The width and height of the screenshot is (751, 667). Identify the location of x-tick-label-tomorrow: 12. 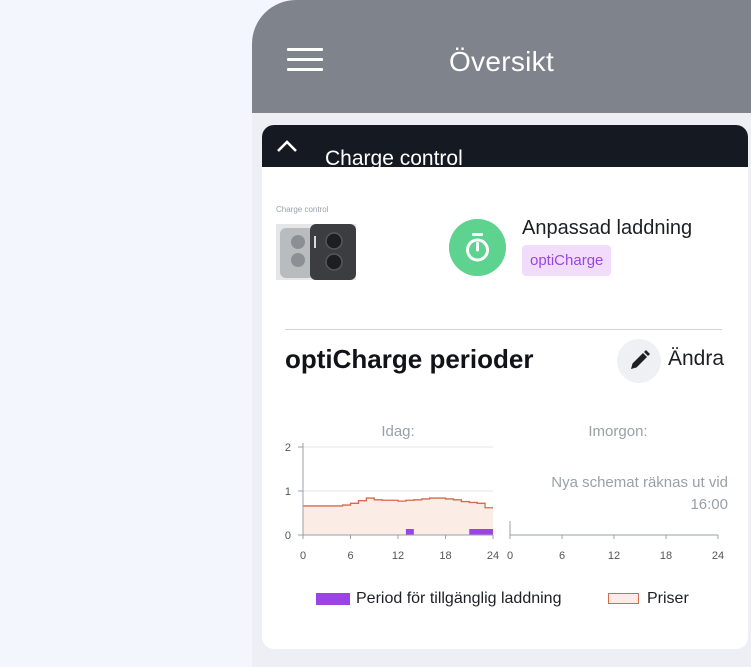
(614, 556).